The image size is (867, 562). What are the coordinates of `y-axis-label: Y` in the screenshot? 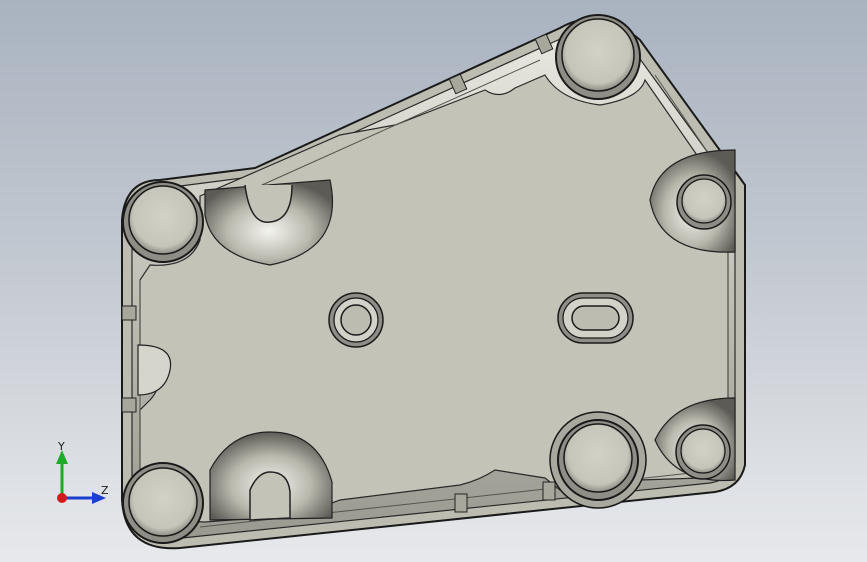 It's located at (61, 446).